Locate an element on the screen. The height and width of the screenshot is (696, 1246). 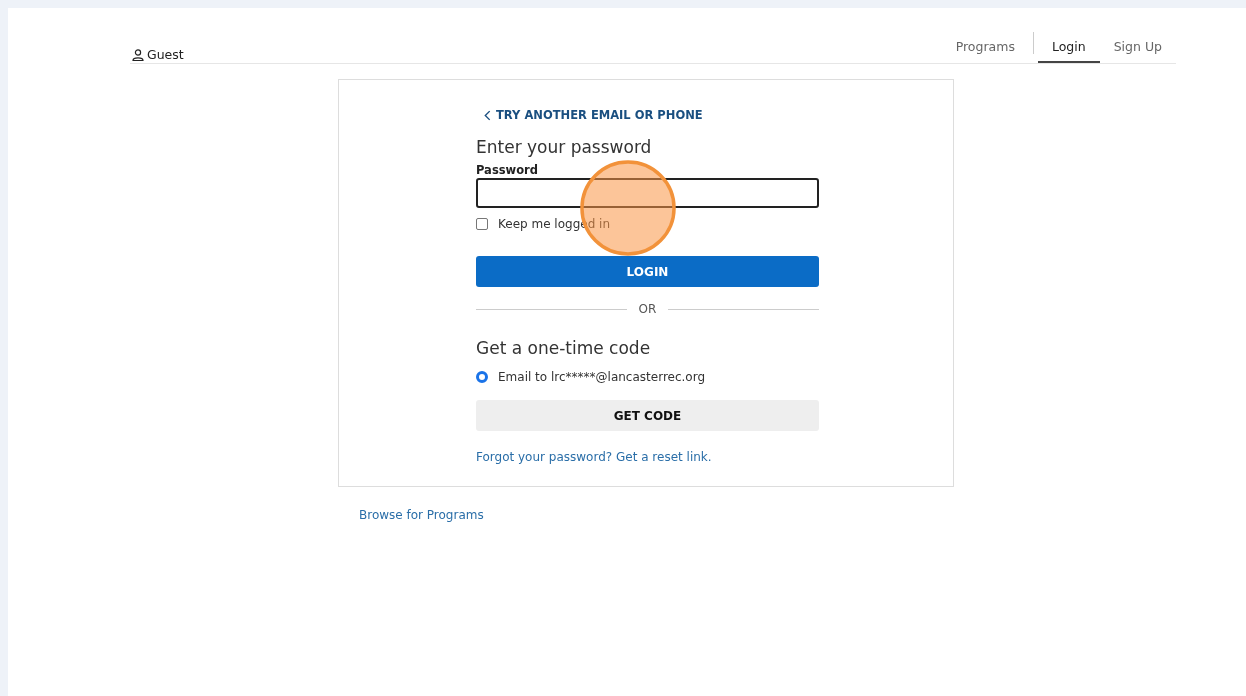
back-link: TRY ANOTHER EMAIL OR PHONE is located at coordinates (651, 115).